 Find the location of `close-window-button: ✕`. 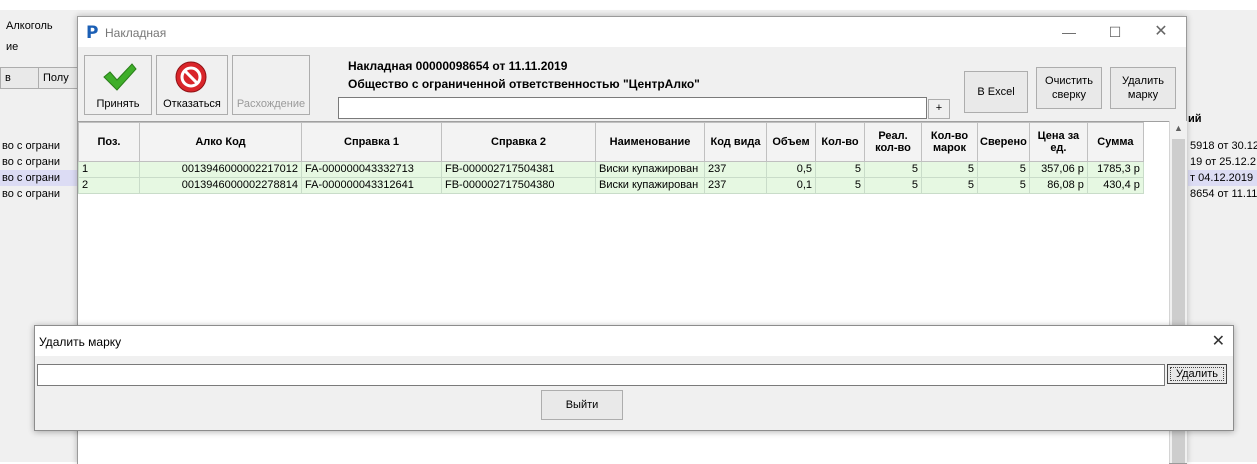

close-window-button: ✕ is located at coordinates (1161, 32).